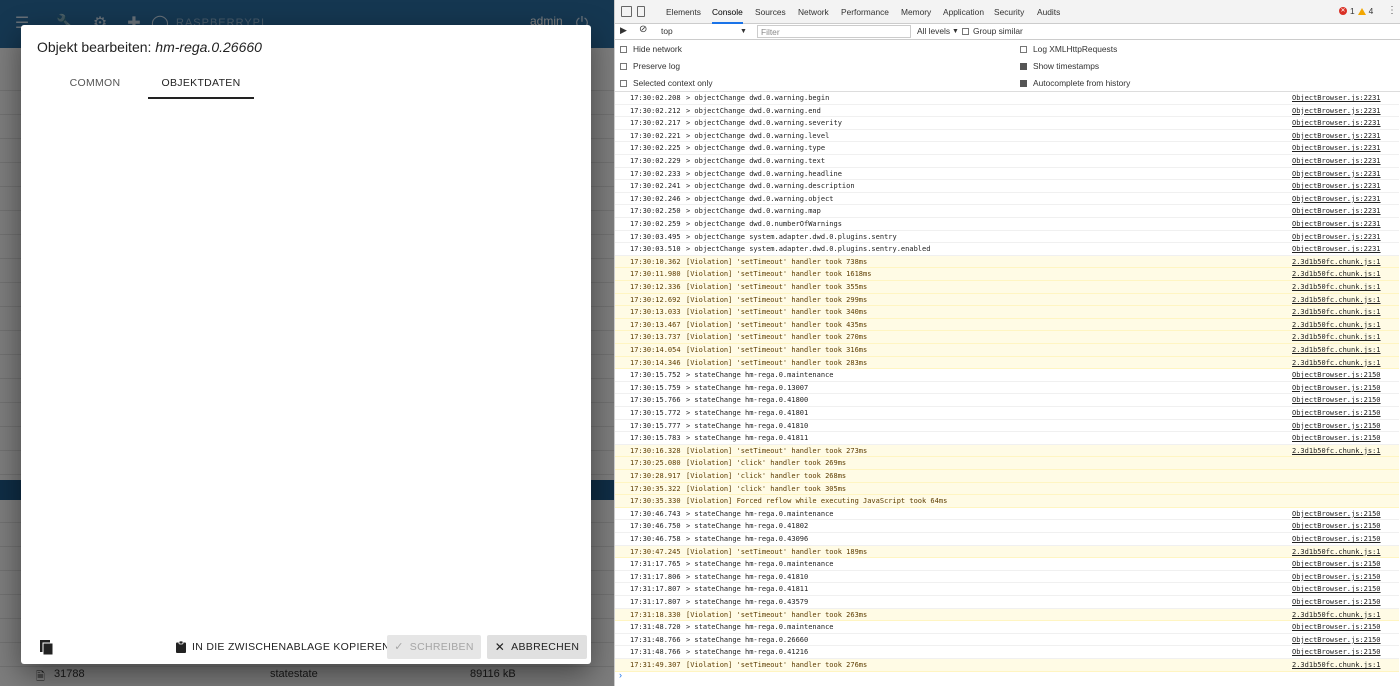 Image resolution: width=1400 pixels, height=686 pixels. Describe the element at coordinates (434, 647) in the screenshot. I see `write-button: ✓ SCHREIBEN` at that location.